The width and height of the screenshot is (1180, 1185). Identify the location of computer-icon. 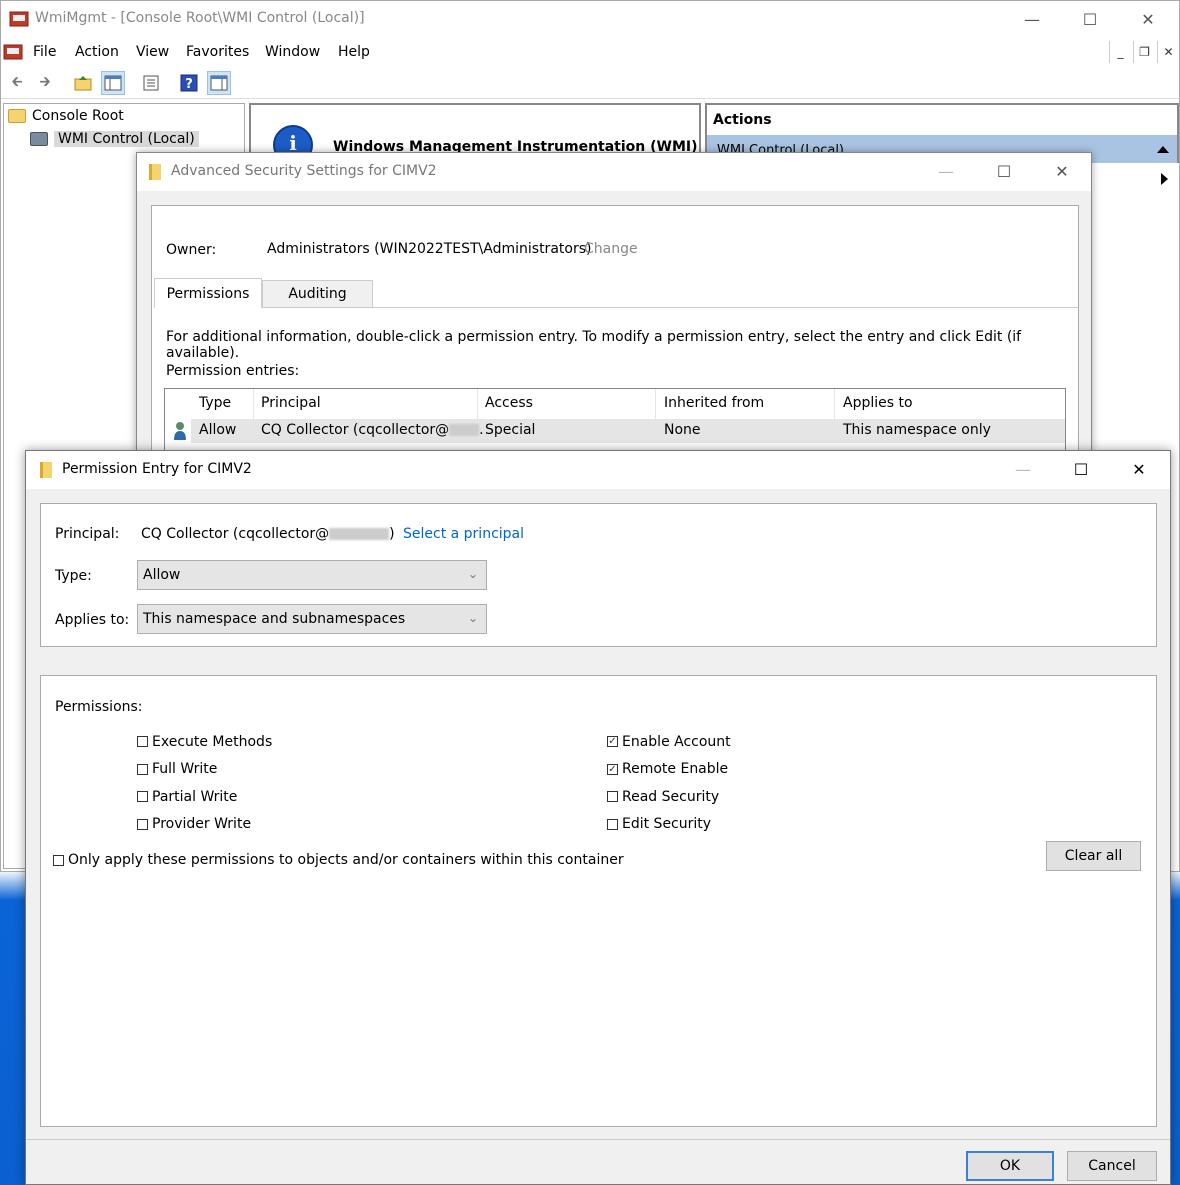
(39, 139).